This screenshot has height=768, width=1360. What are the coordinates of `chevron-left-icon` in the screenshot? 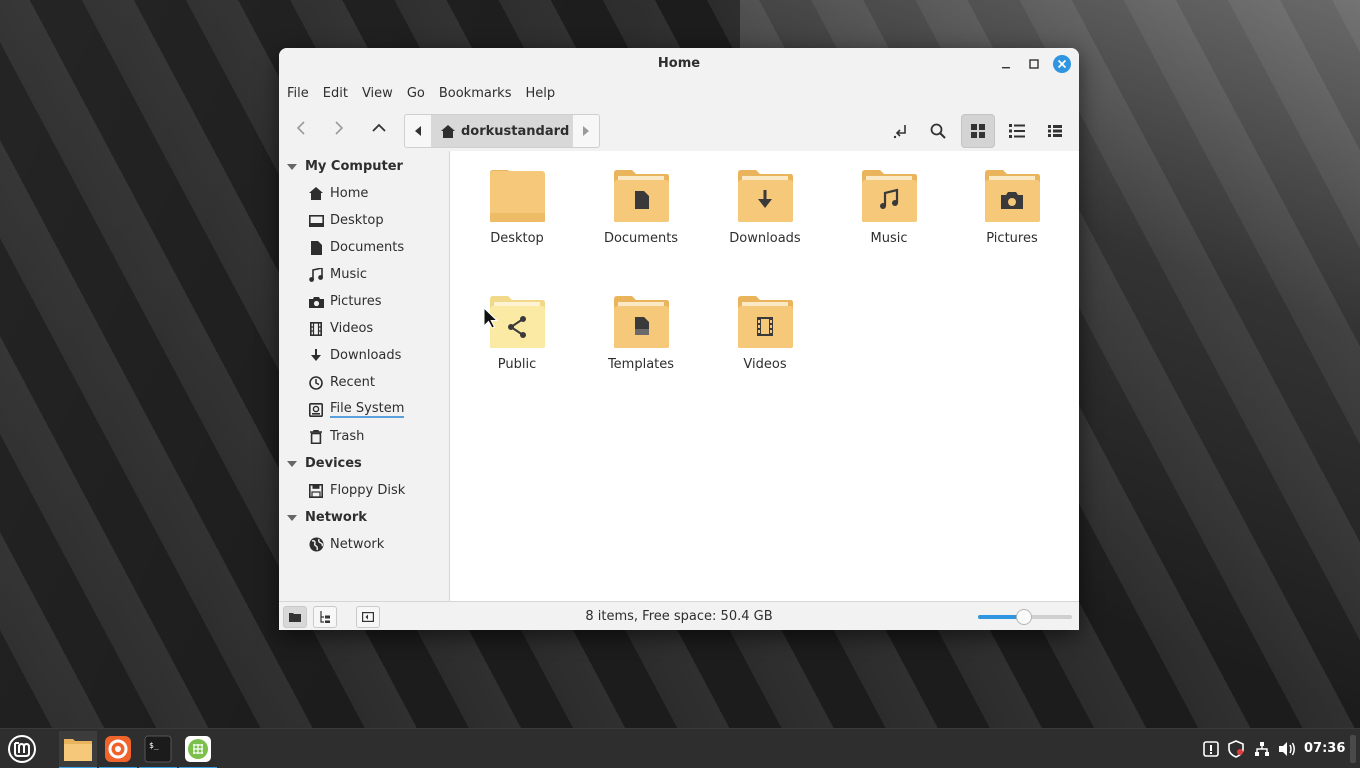 It's located at (300, 128).